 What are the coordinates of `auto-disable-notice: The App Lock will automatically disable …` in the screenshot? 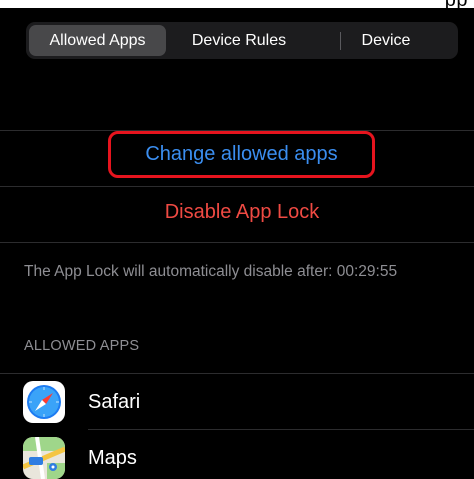 It's located at (211, 271).